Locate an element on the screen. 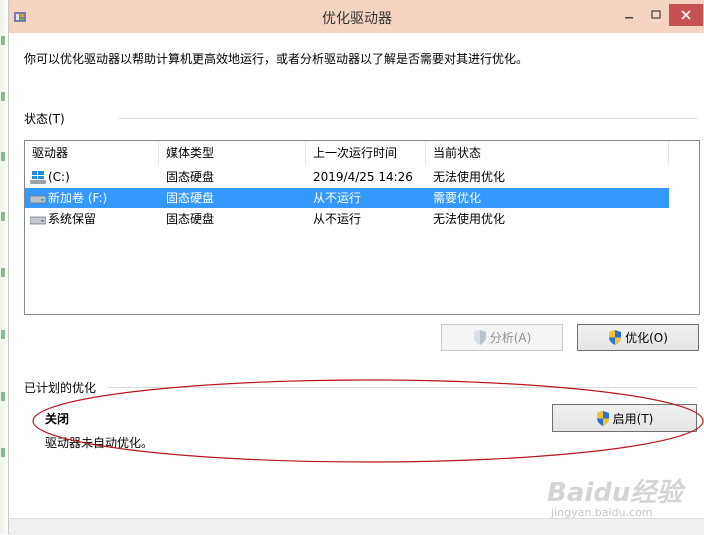  close-button is located at coordinates (686, 15).